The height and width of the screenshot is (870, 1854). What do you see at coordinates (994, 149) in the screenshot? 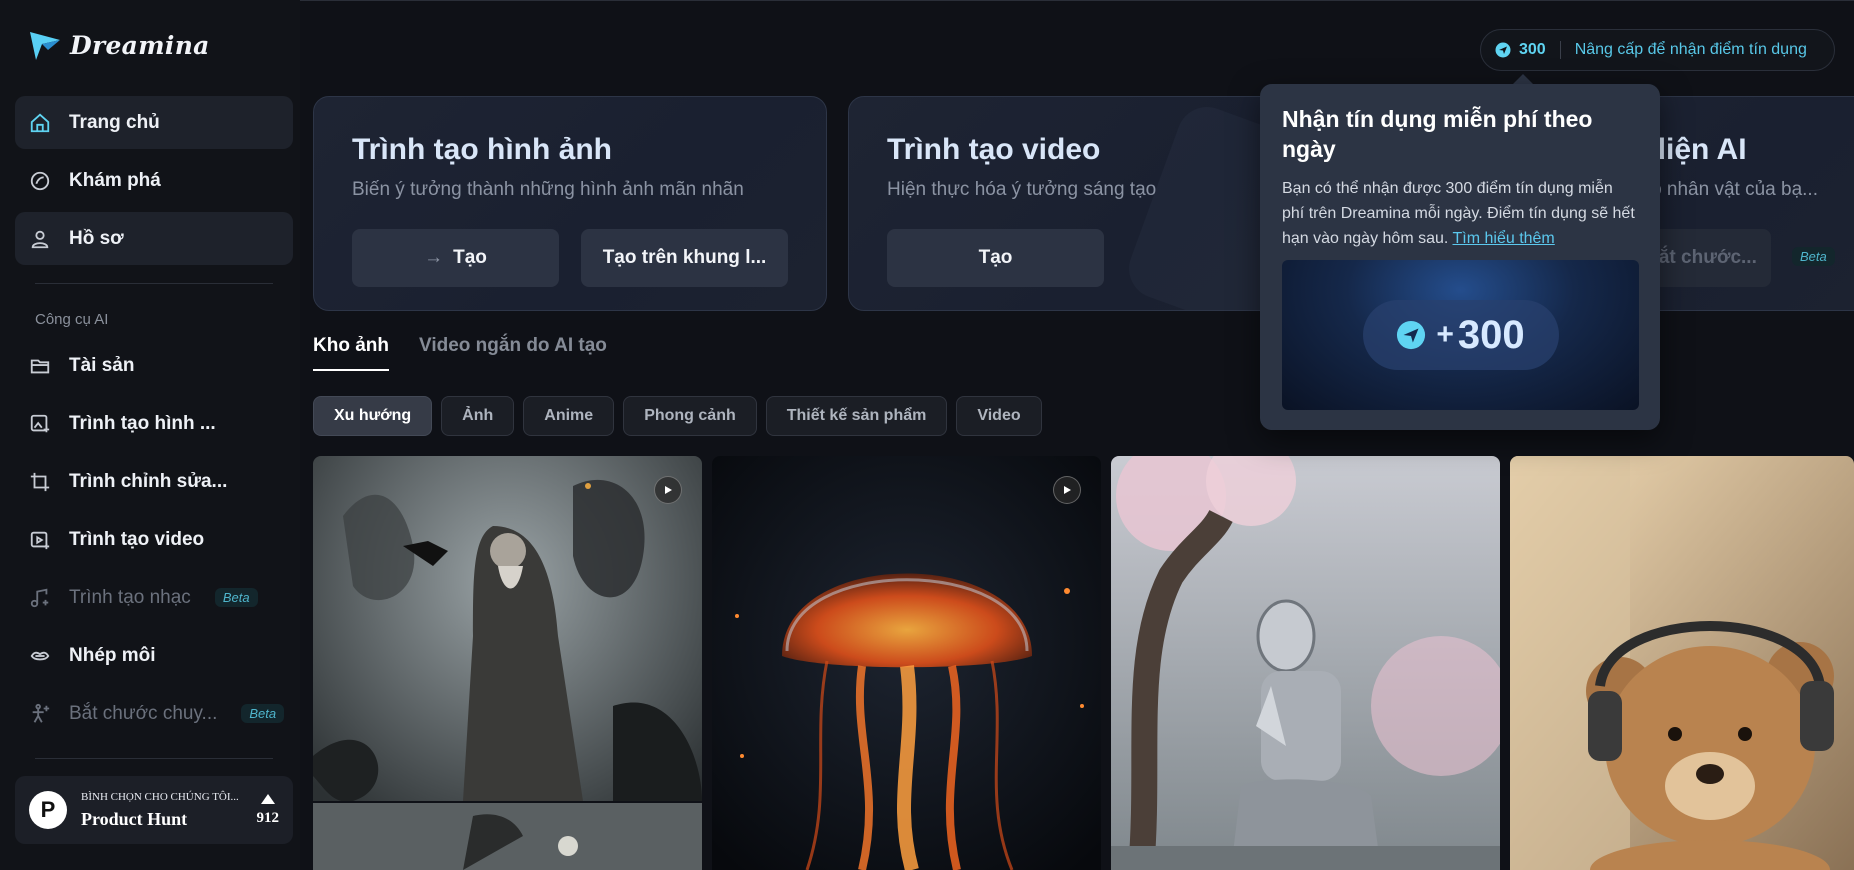
I see `card-title: Trình tạo video` at bounding box center [994, 149].